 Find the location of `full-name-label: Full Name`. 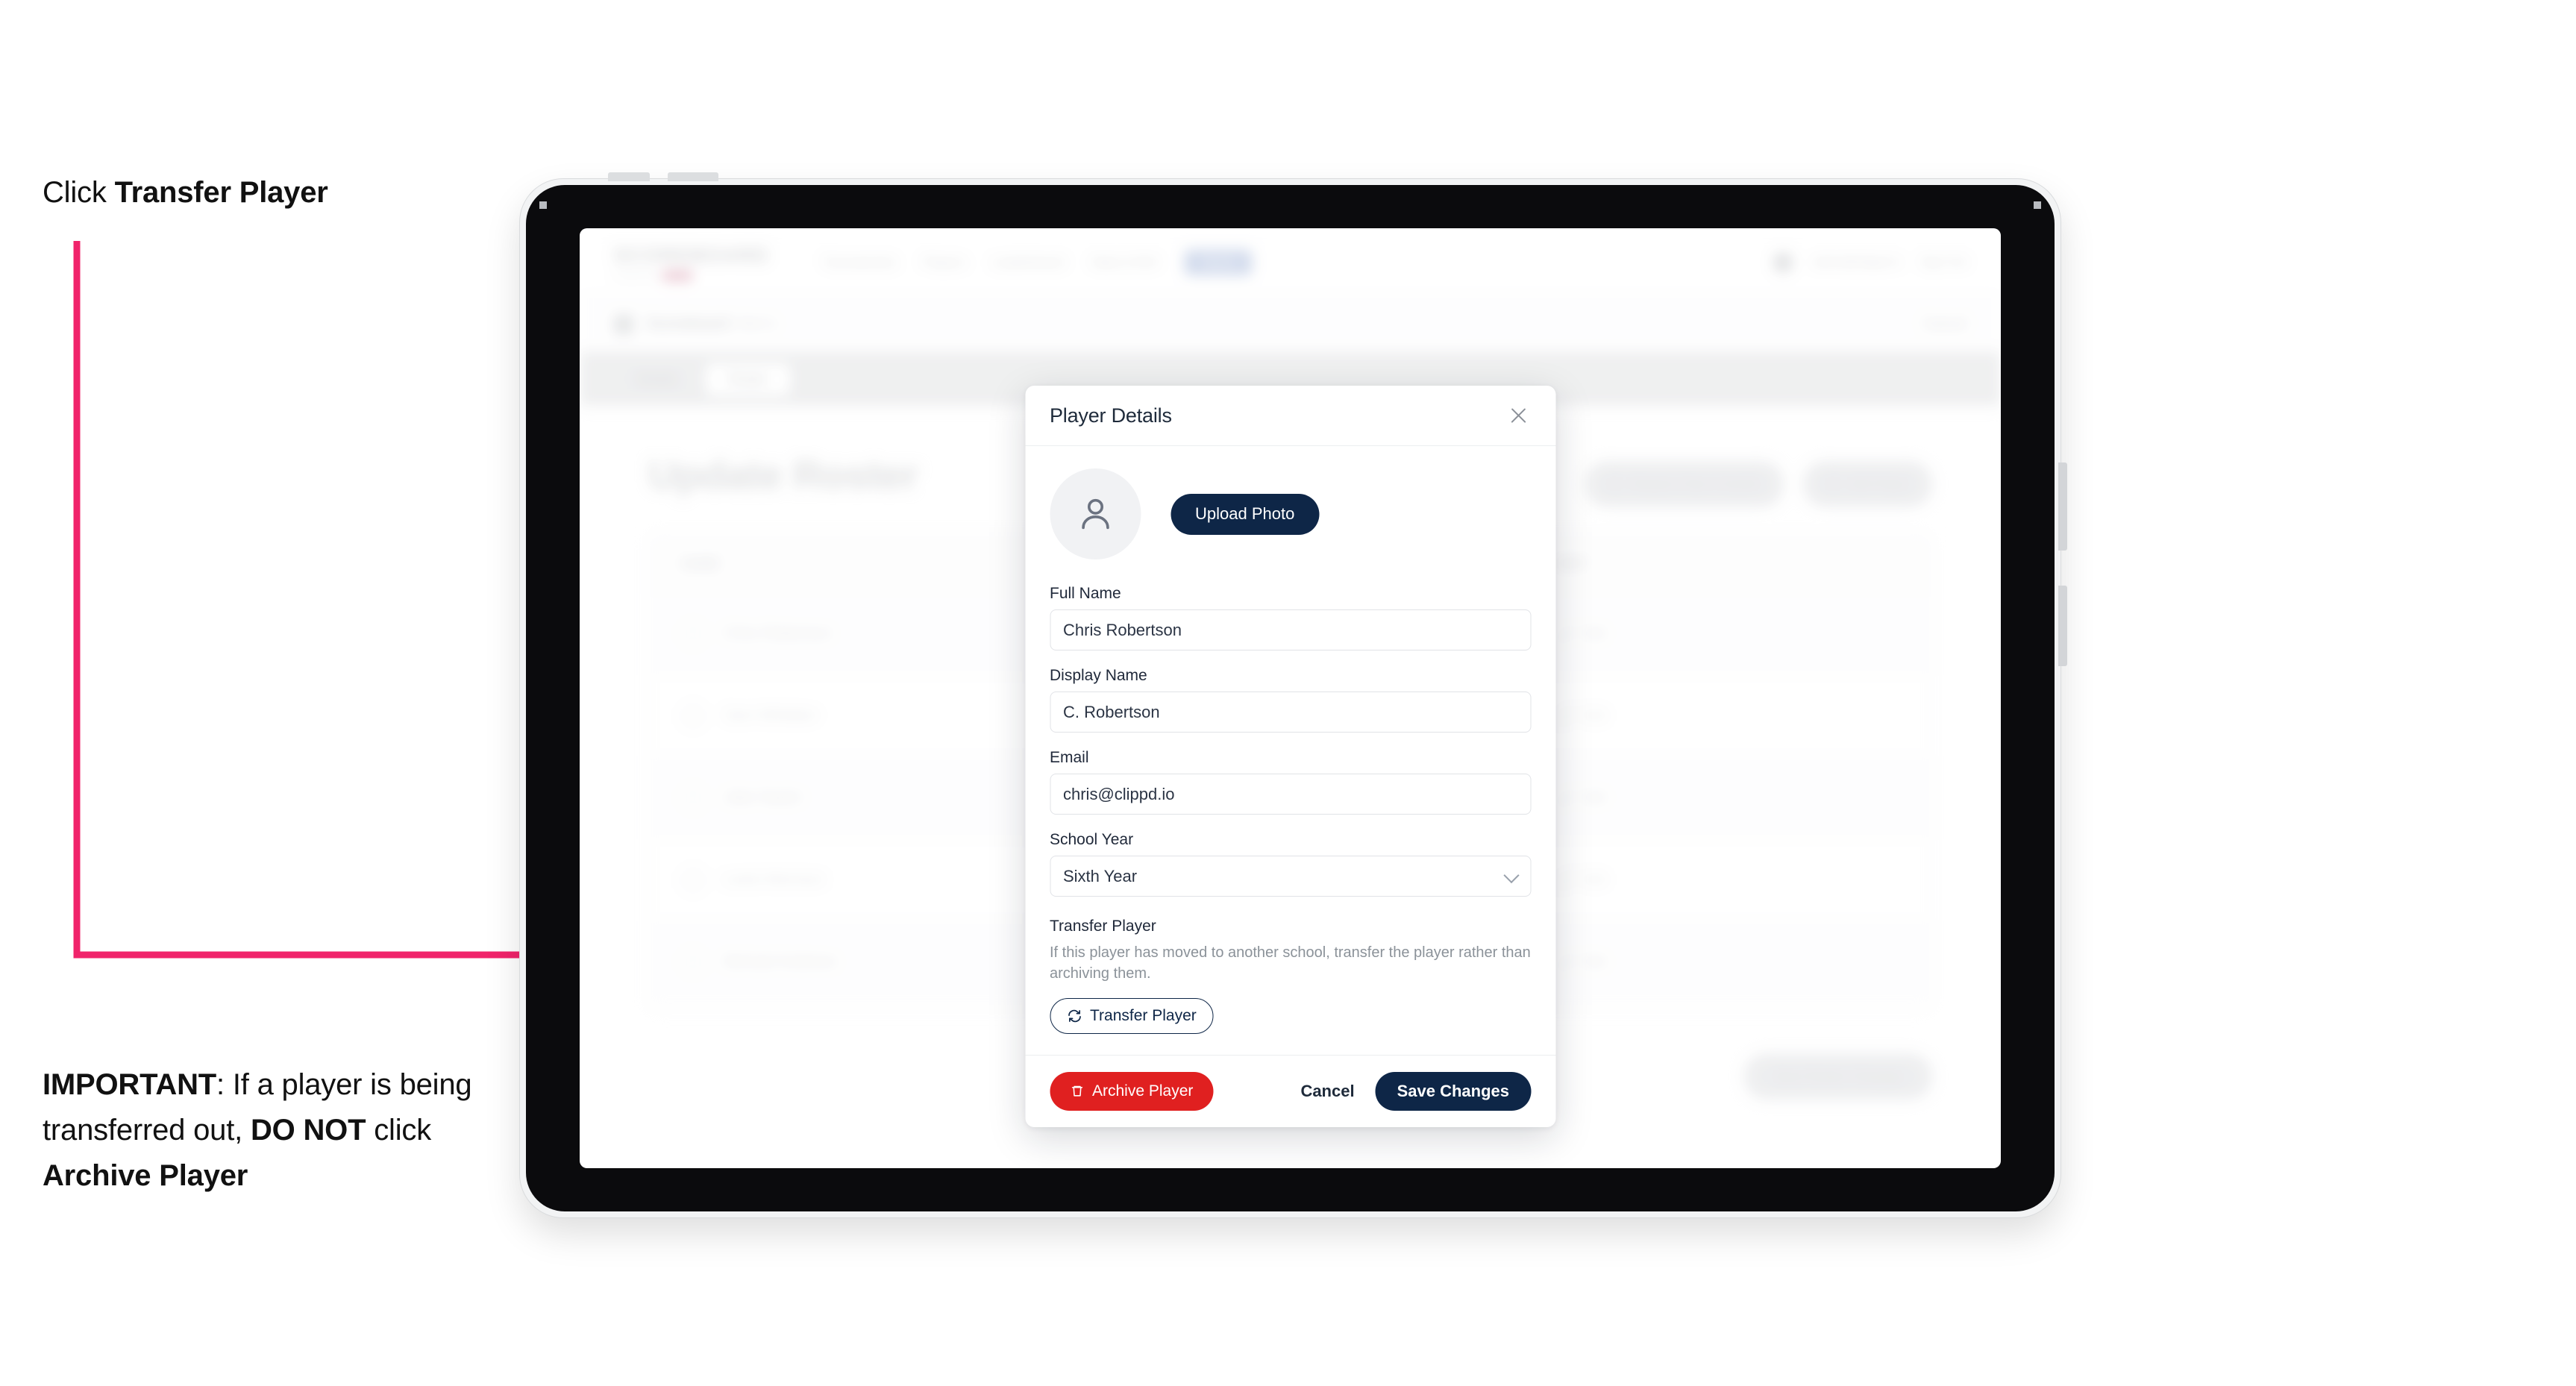

full-name-label: Full Name is located at coordinates (1085, 593).